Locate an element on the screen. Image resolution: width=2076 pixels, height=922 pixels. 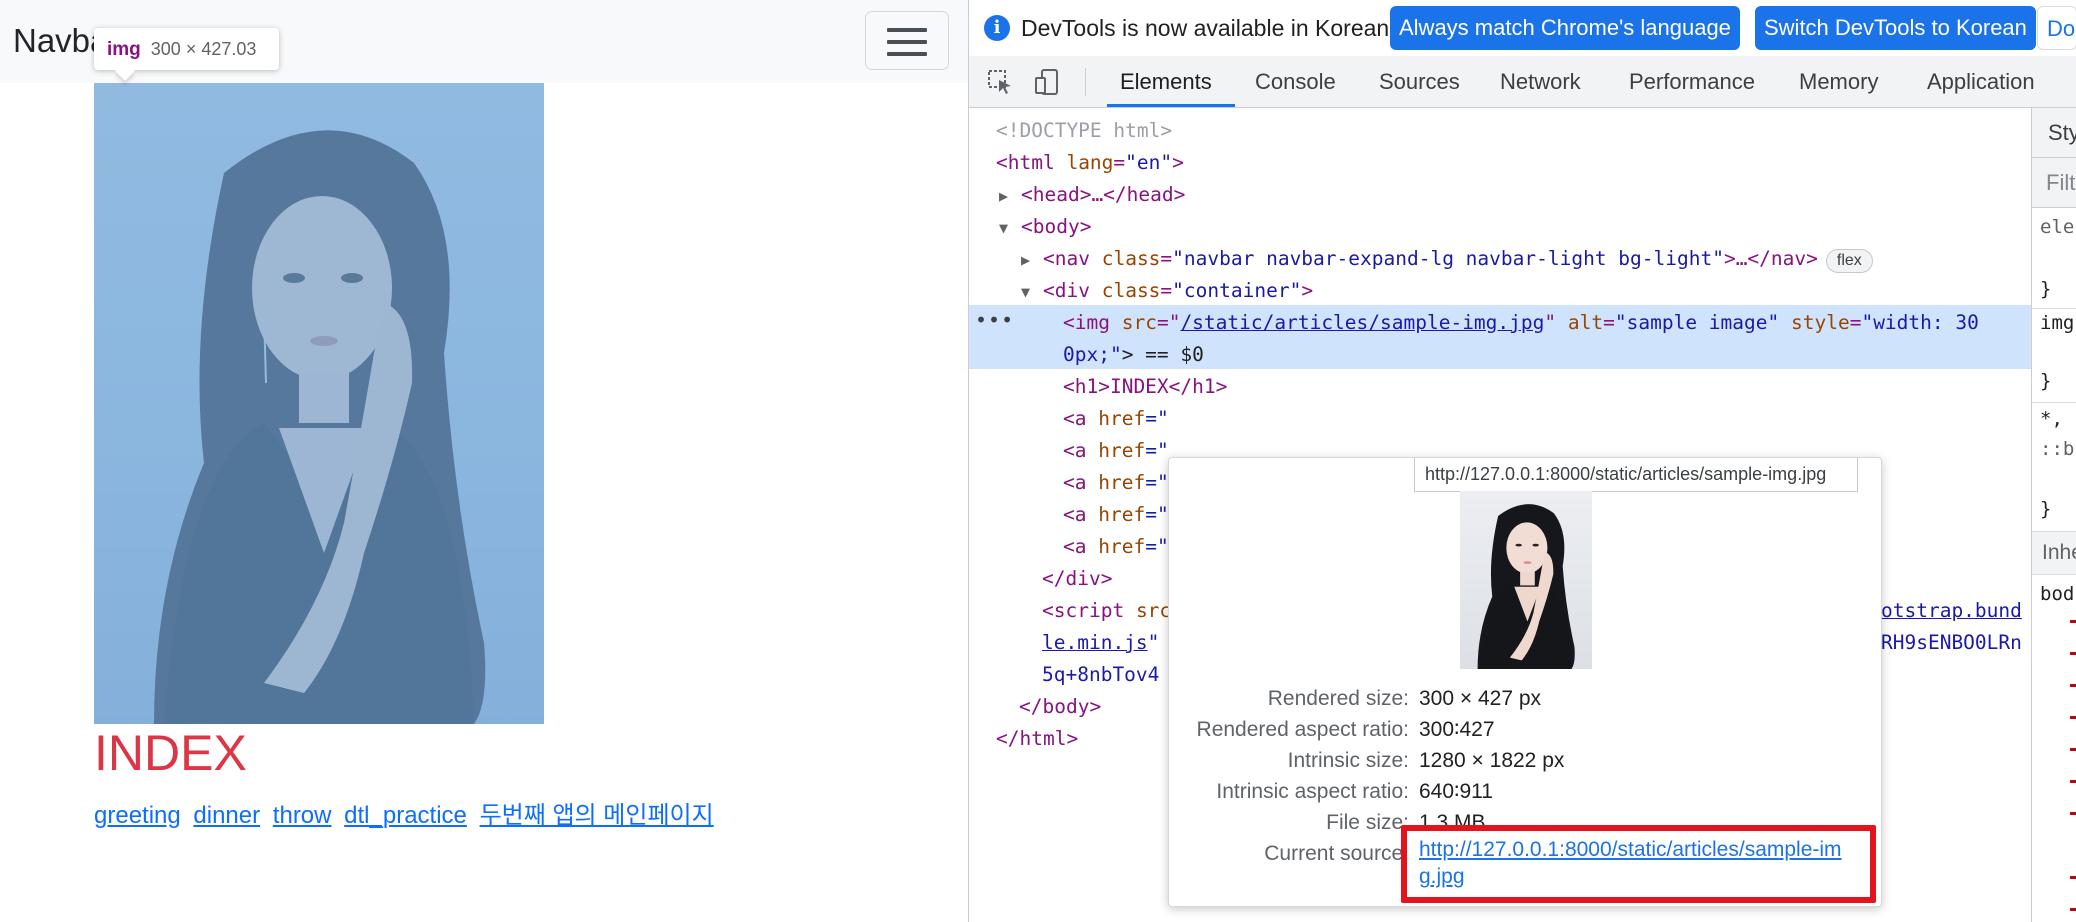
dom-line-doctype: <!DOCTYPE html> is located at coordinates (1084, 131).